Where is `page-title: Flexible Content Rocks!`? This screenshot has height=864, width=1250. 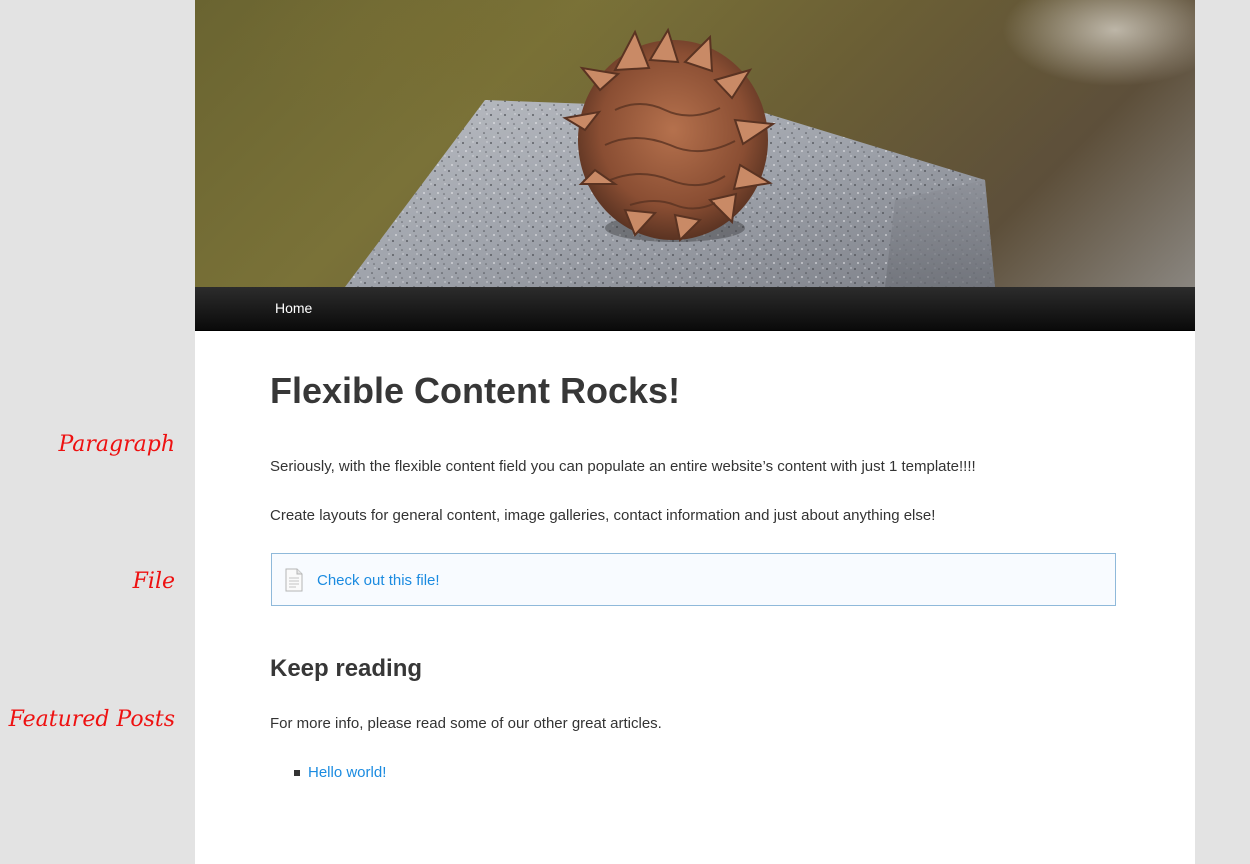 page-title: Flexible Content Rocks! is located at coordinates (475, 390).